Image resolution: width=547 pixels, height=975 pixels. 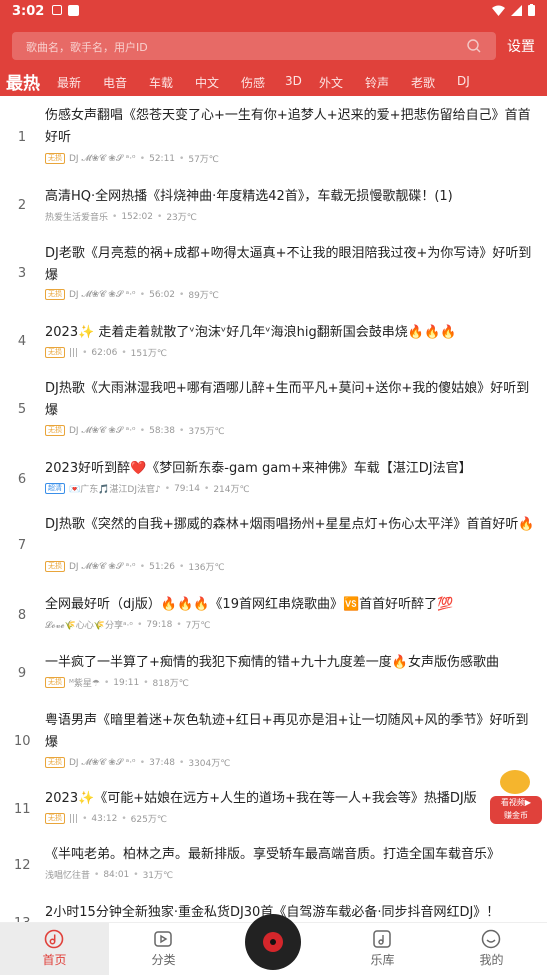 What do you see at coordinates (377, 82) in the screenshot?
I see `tab-ringtone: 铃声` at bounding box center [377, 82].